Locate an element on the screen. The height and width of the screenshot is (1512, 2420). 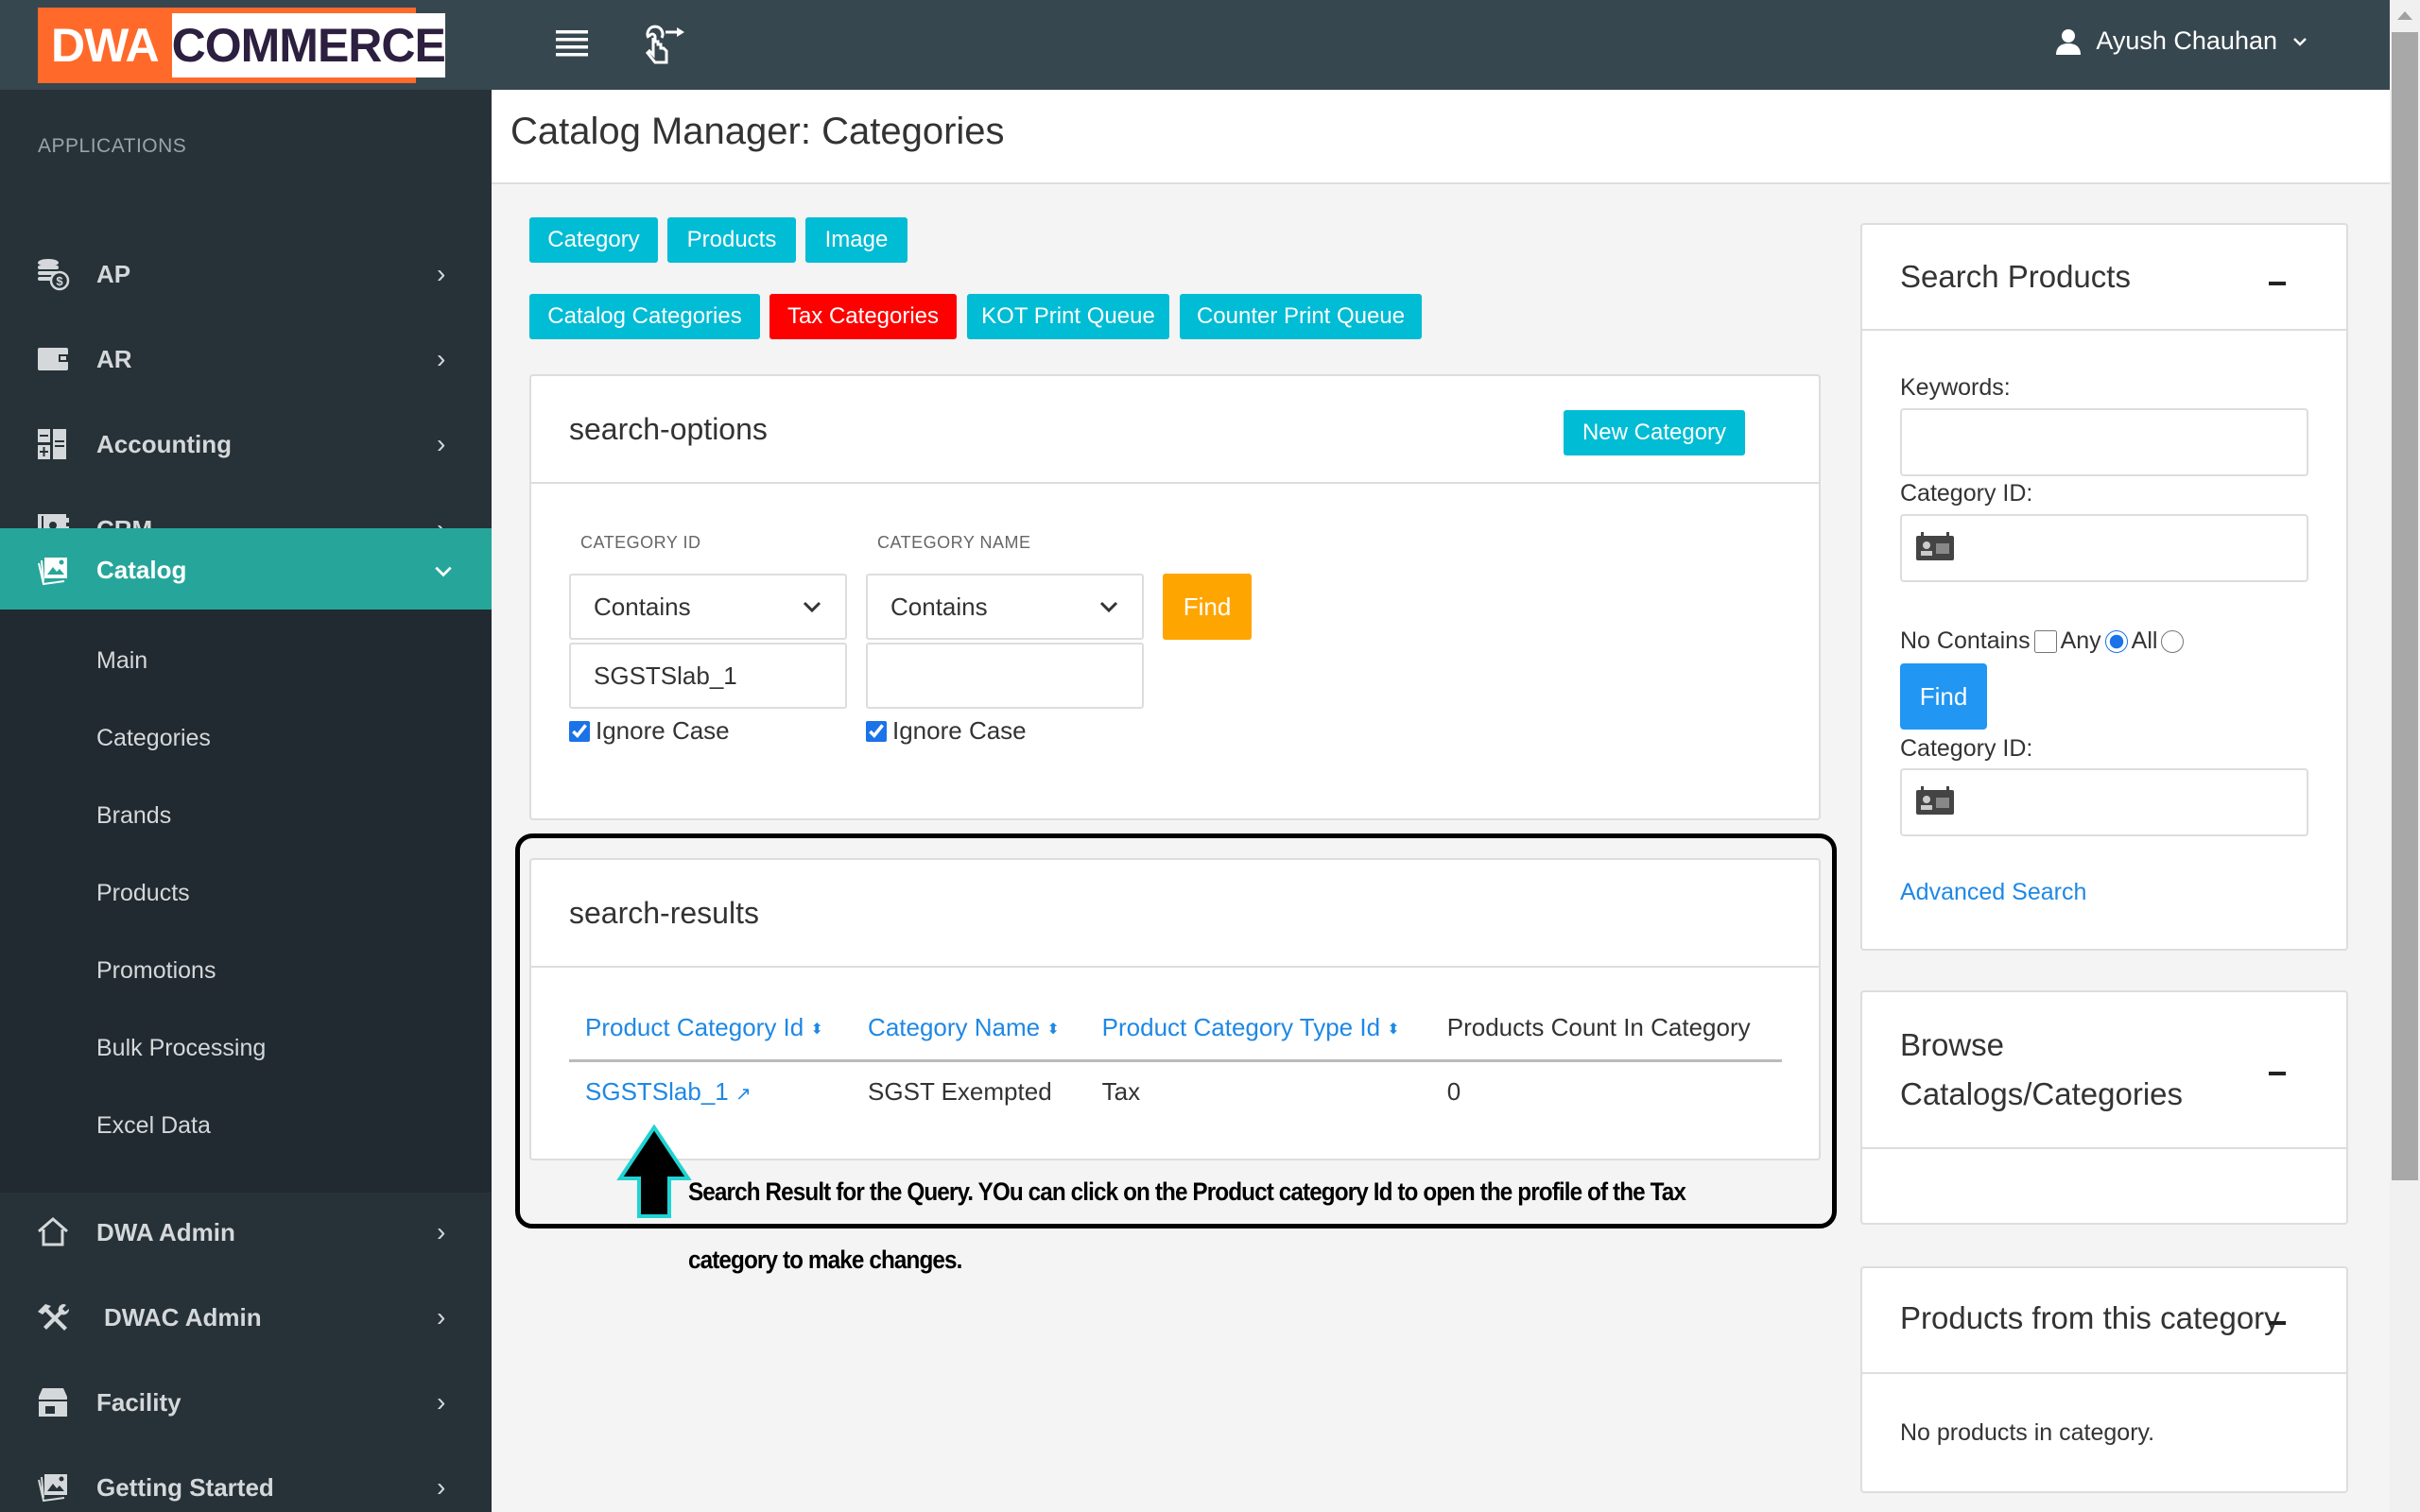
category-name-operator-value: Contains is located at coordinates (939, 606).